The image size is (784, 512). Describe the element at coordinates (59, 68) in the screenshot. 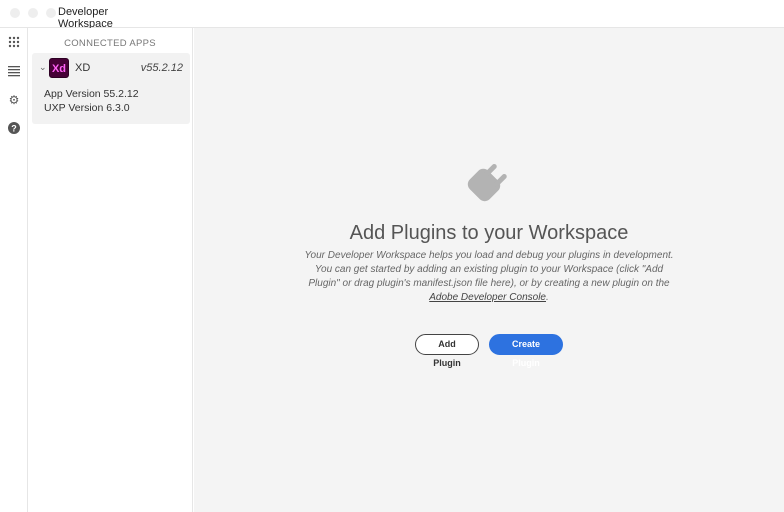

I see `xd-app-icon: Xd` at that location.